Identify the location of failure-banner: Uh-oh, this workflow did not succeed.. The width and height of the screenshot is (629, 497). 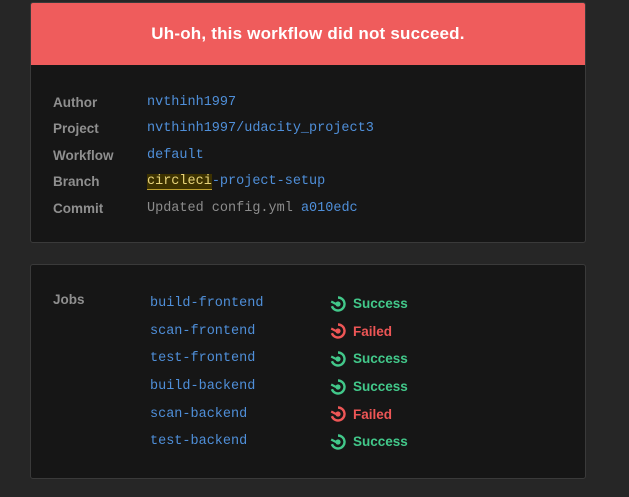
(308, 34).